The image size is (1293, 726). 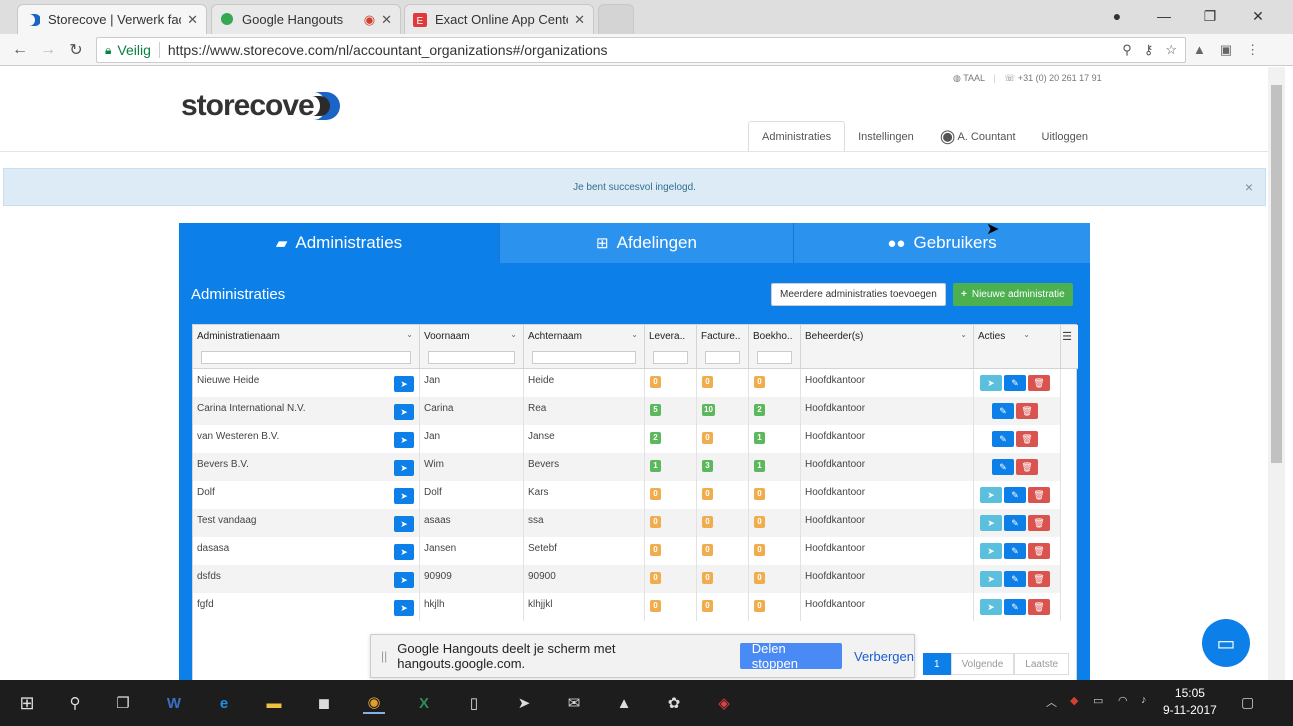 What do you see at coordinates (1249, 187) in the screenshot?
I see `alert-close-button: ×` at bounding box center [1249, 187].